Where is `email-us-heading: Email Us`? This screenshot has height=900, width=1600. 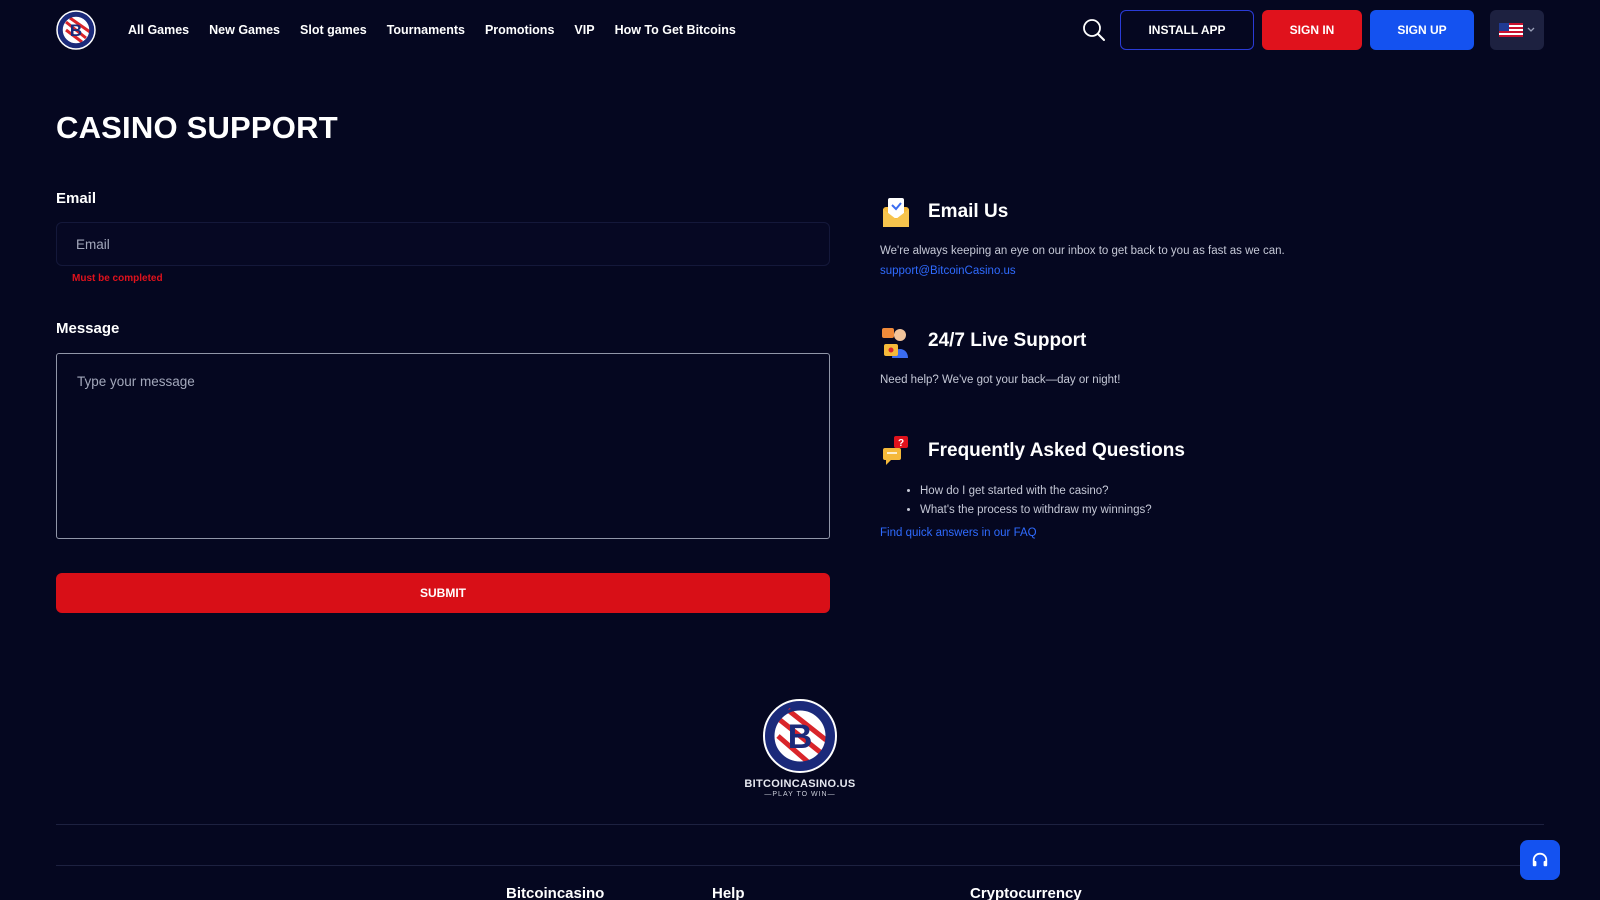 email-us-heading: Email Us is located at coordinates (944, 212).